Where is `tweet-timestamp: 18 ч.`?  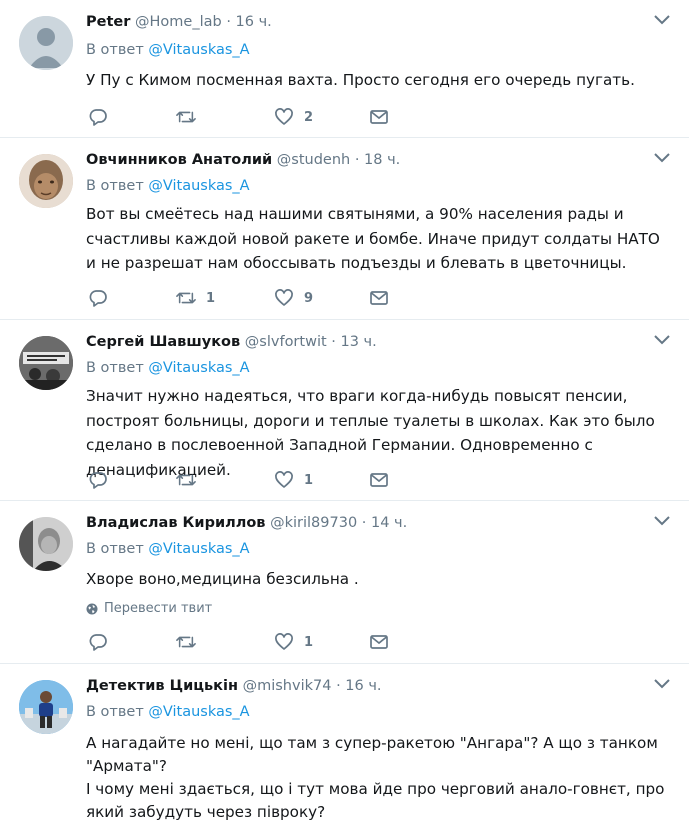 tweet-timestamp: 18 ч. is located at coordinates (382, 160).